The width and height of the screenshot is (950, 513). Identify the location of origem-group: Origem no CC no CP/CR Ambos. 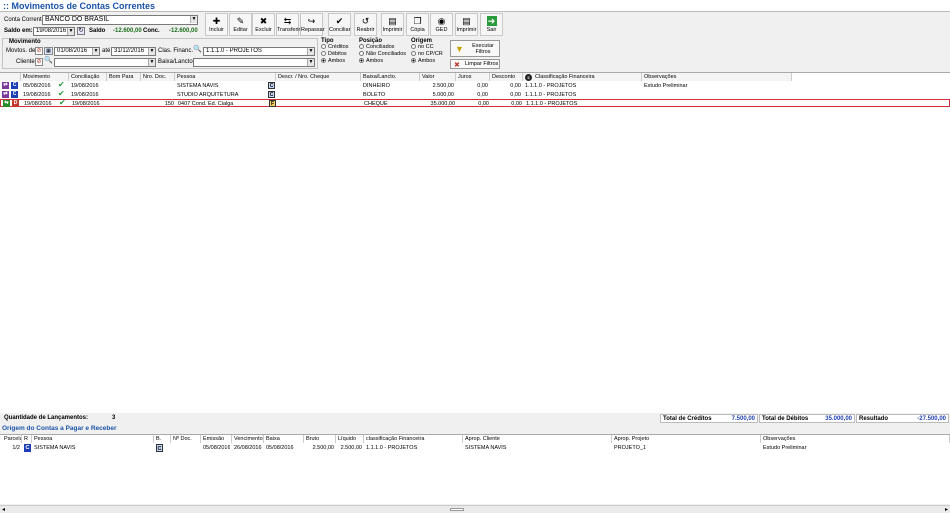
(429, 51).